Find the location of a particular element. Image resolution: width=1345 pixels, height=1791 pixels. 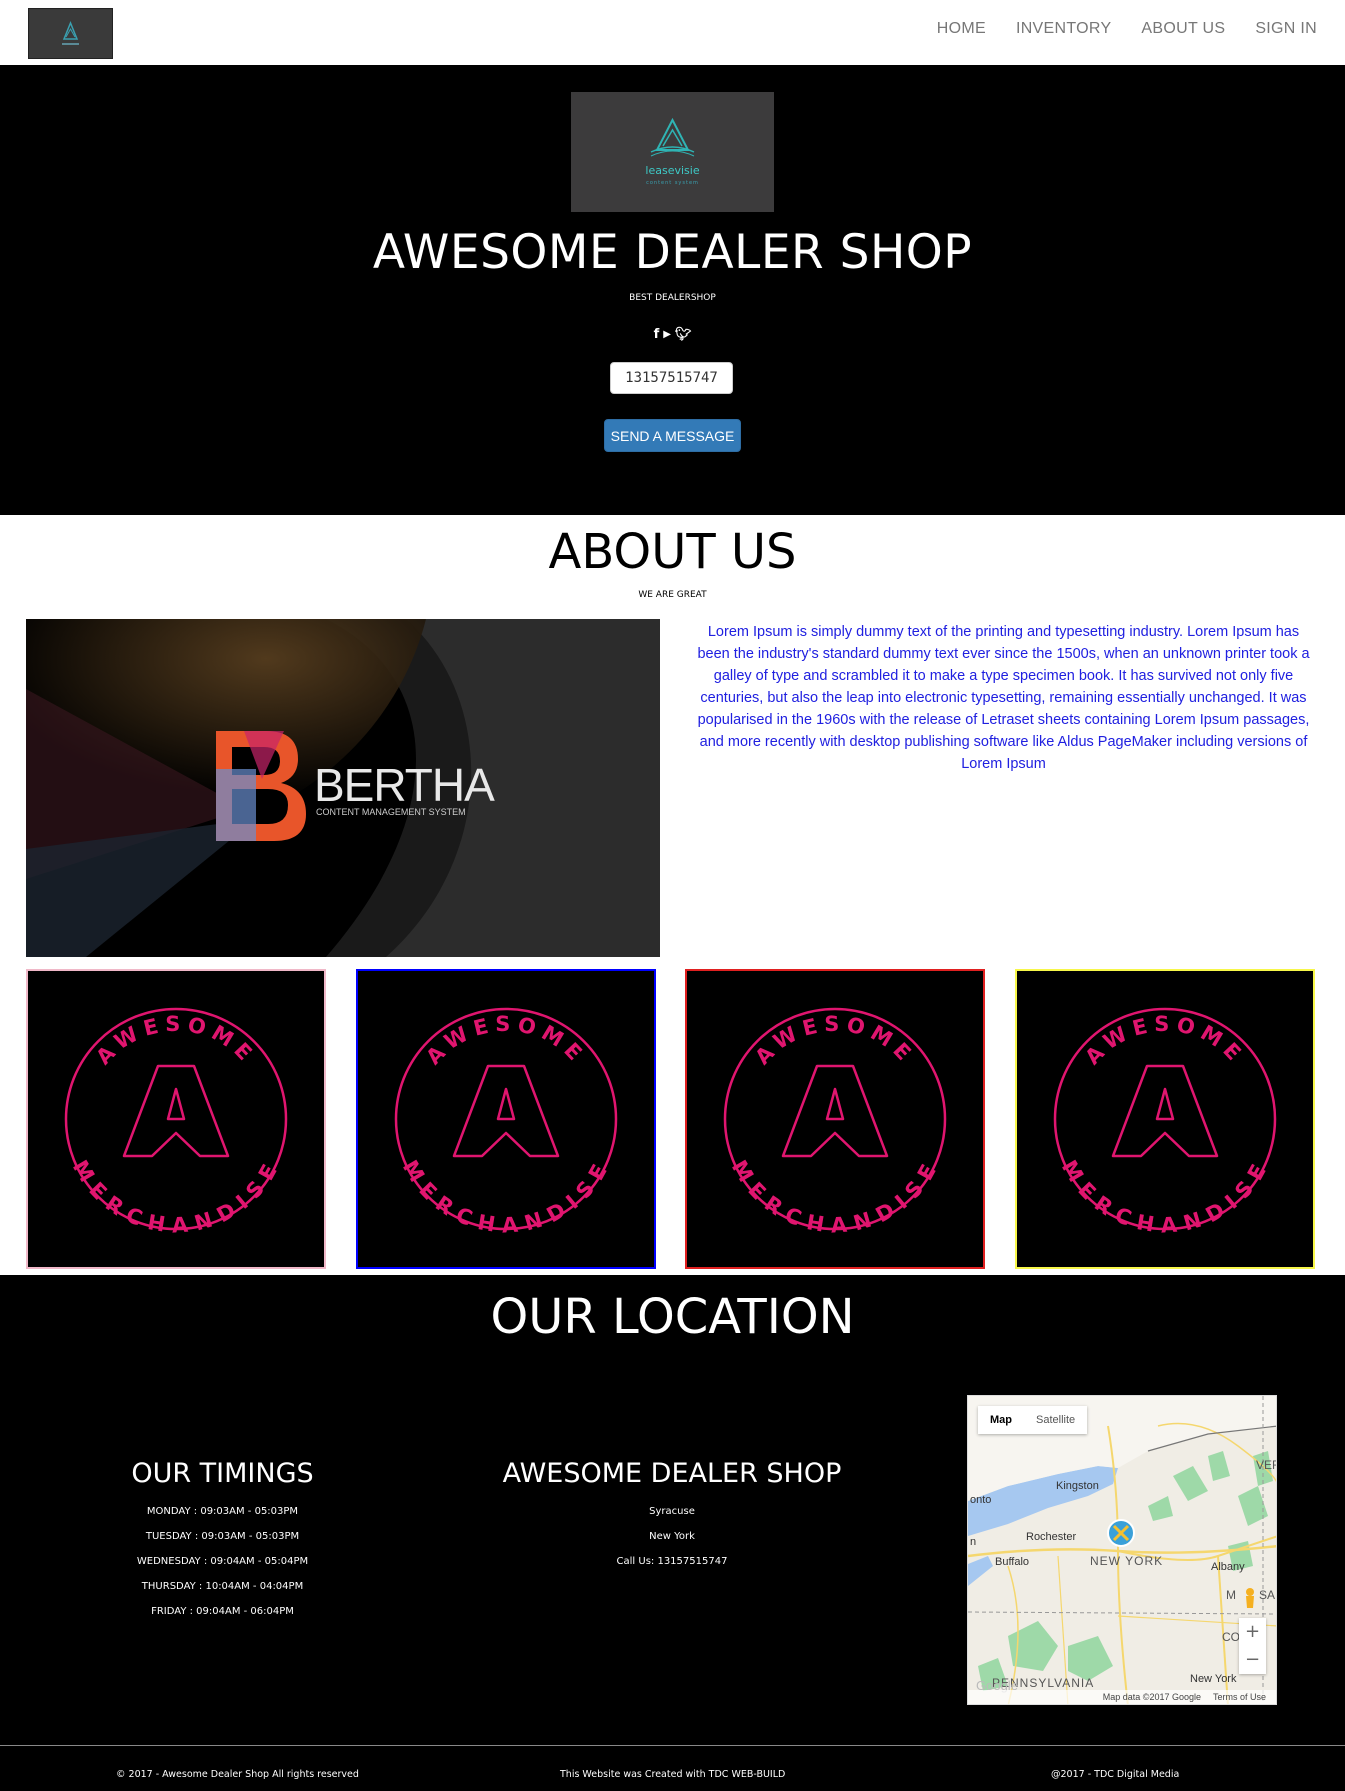

map-label: Rochester is located at coordinates (1051, 1537).